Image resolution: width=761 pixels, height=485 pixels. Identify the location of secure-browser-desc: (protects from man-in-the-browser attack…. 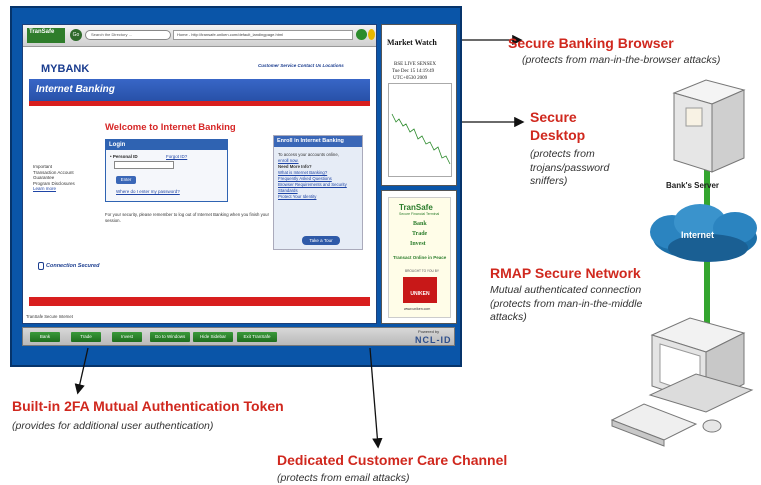
(621, 60).